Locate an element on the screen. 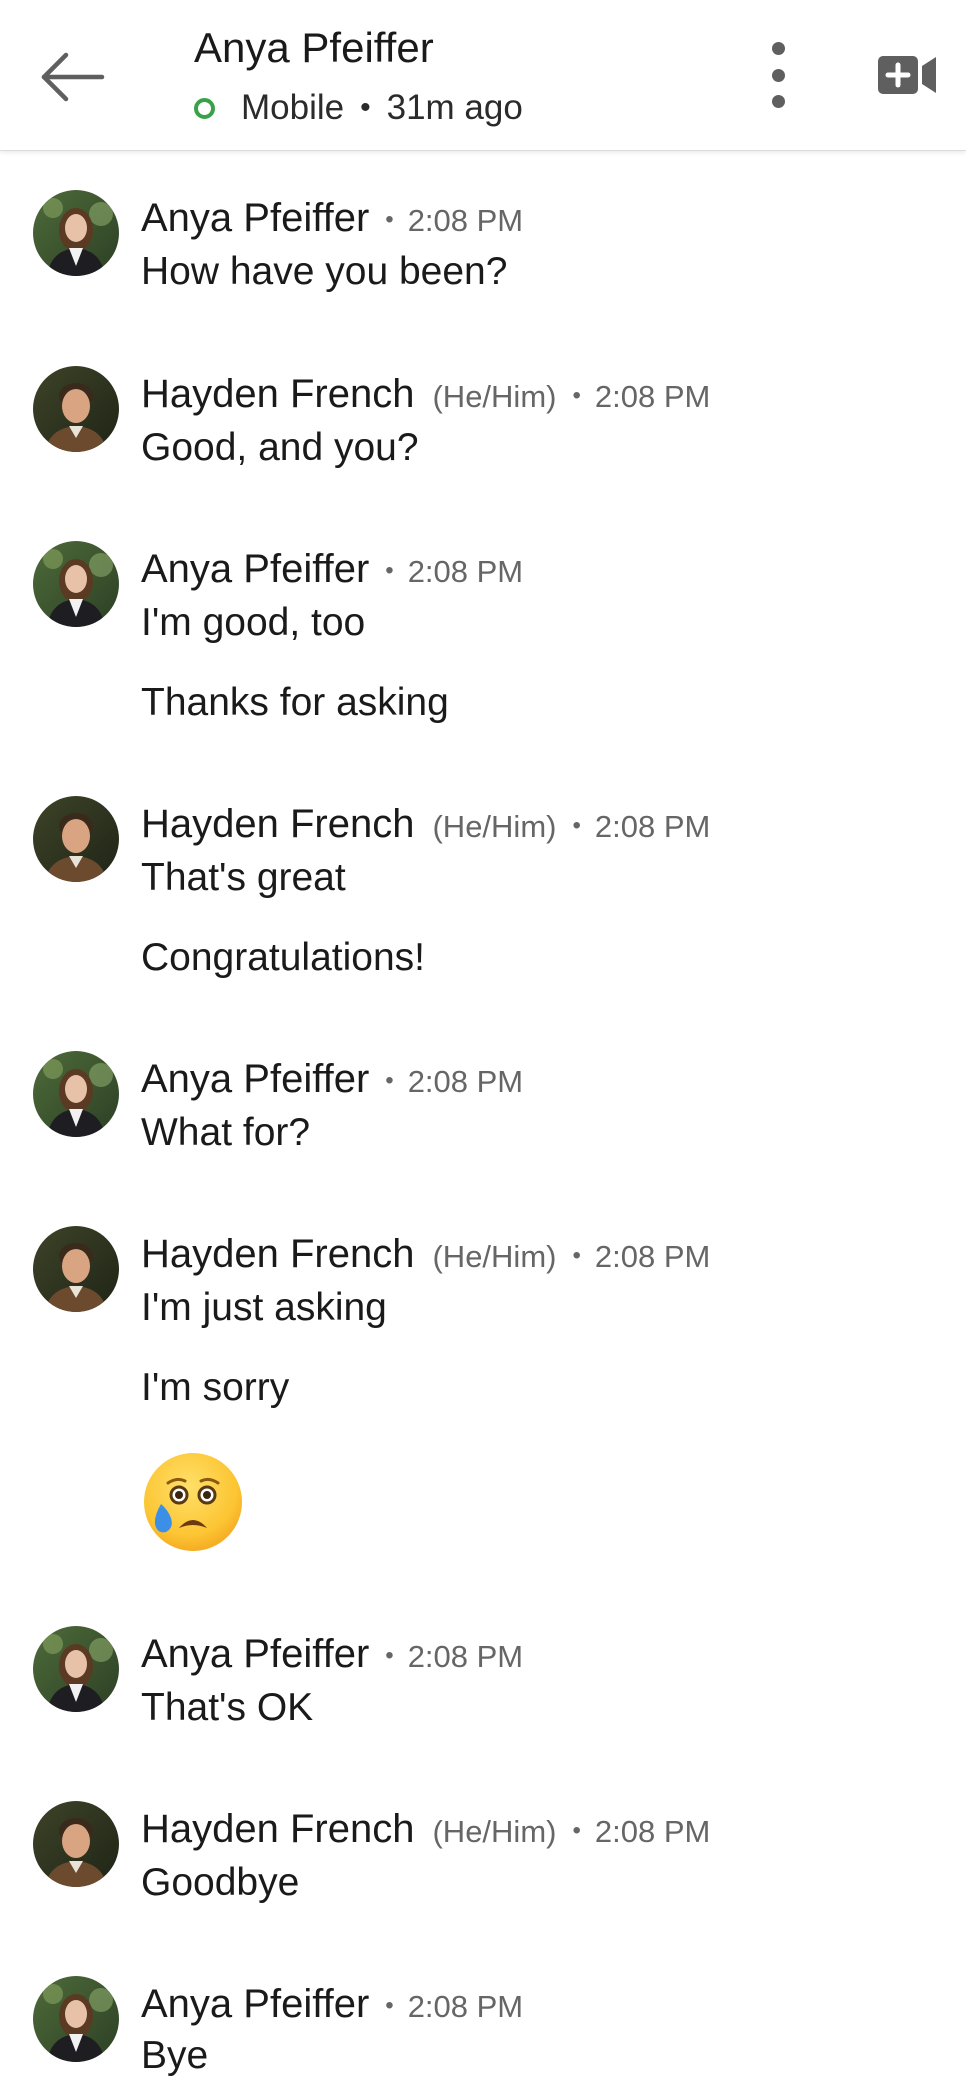 Image resolution: width=966 pixels, height=2085 pixels. contact-name: Anya Pfeiffer is located at coordinates (314, 48).